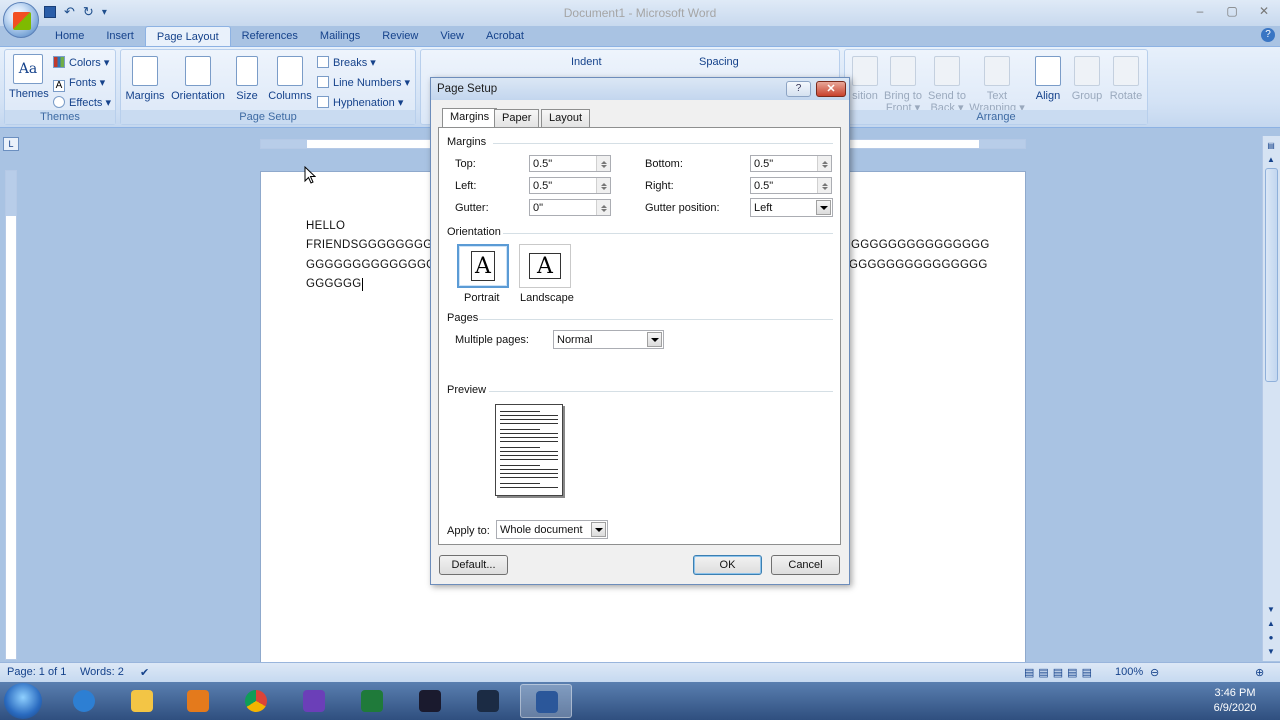 The image size is (1280, 720). Describe the element at coordinates (552, 529) in the screenshot. I see `apply-to-select: Whole document` at that location.